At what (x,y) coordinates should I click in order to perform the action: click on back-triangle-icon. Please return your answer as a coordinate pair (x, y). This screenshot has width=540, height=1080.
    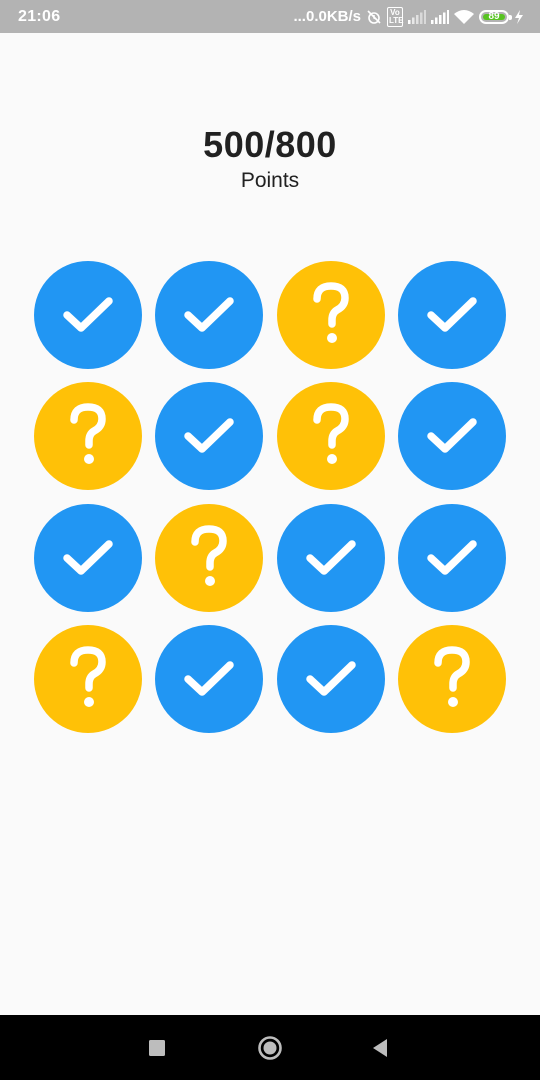
    Looking at the image, I should click on (380, 1047).